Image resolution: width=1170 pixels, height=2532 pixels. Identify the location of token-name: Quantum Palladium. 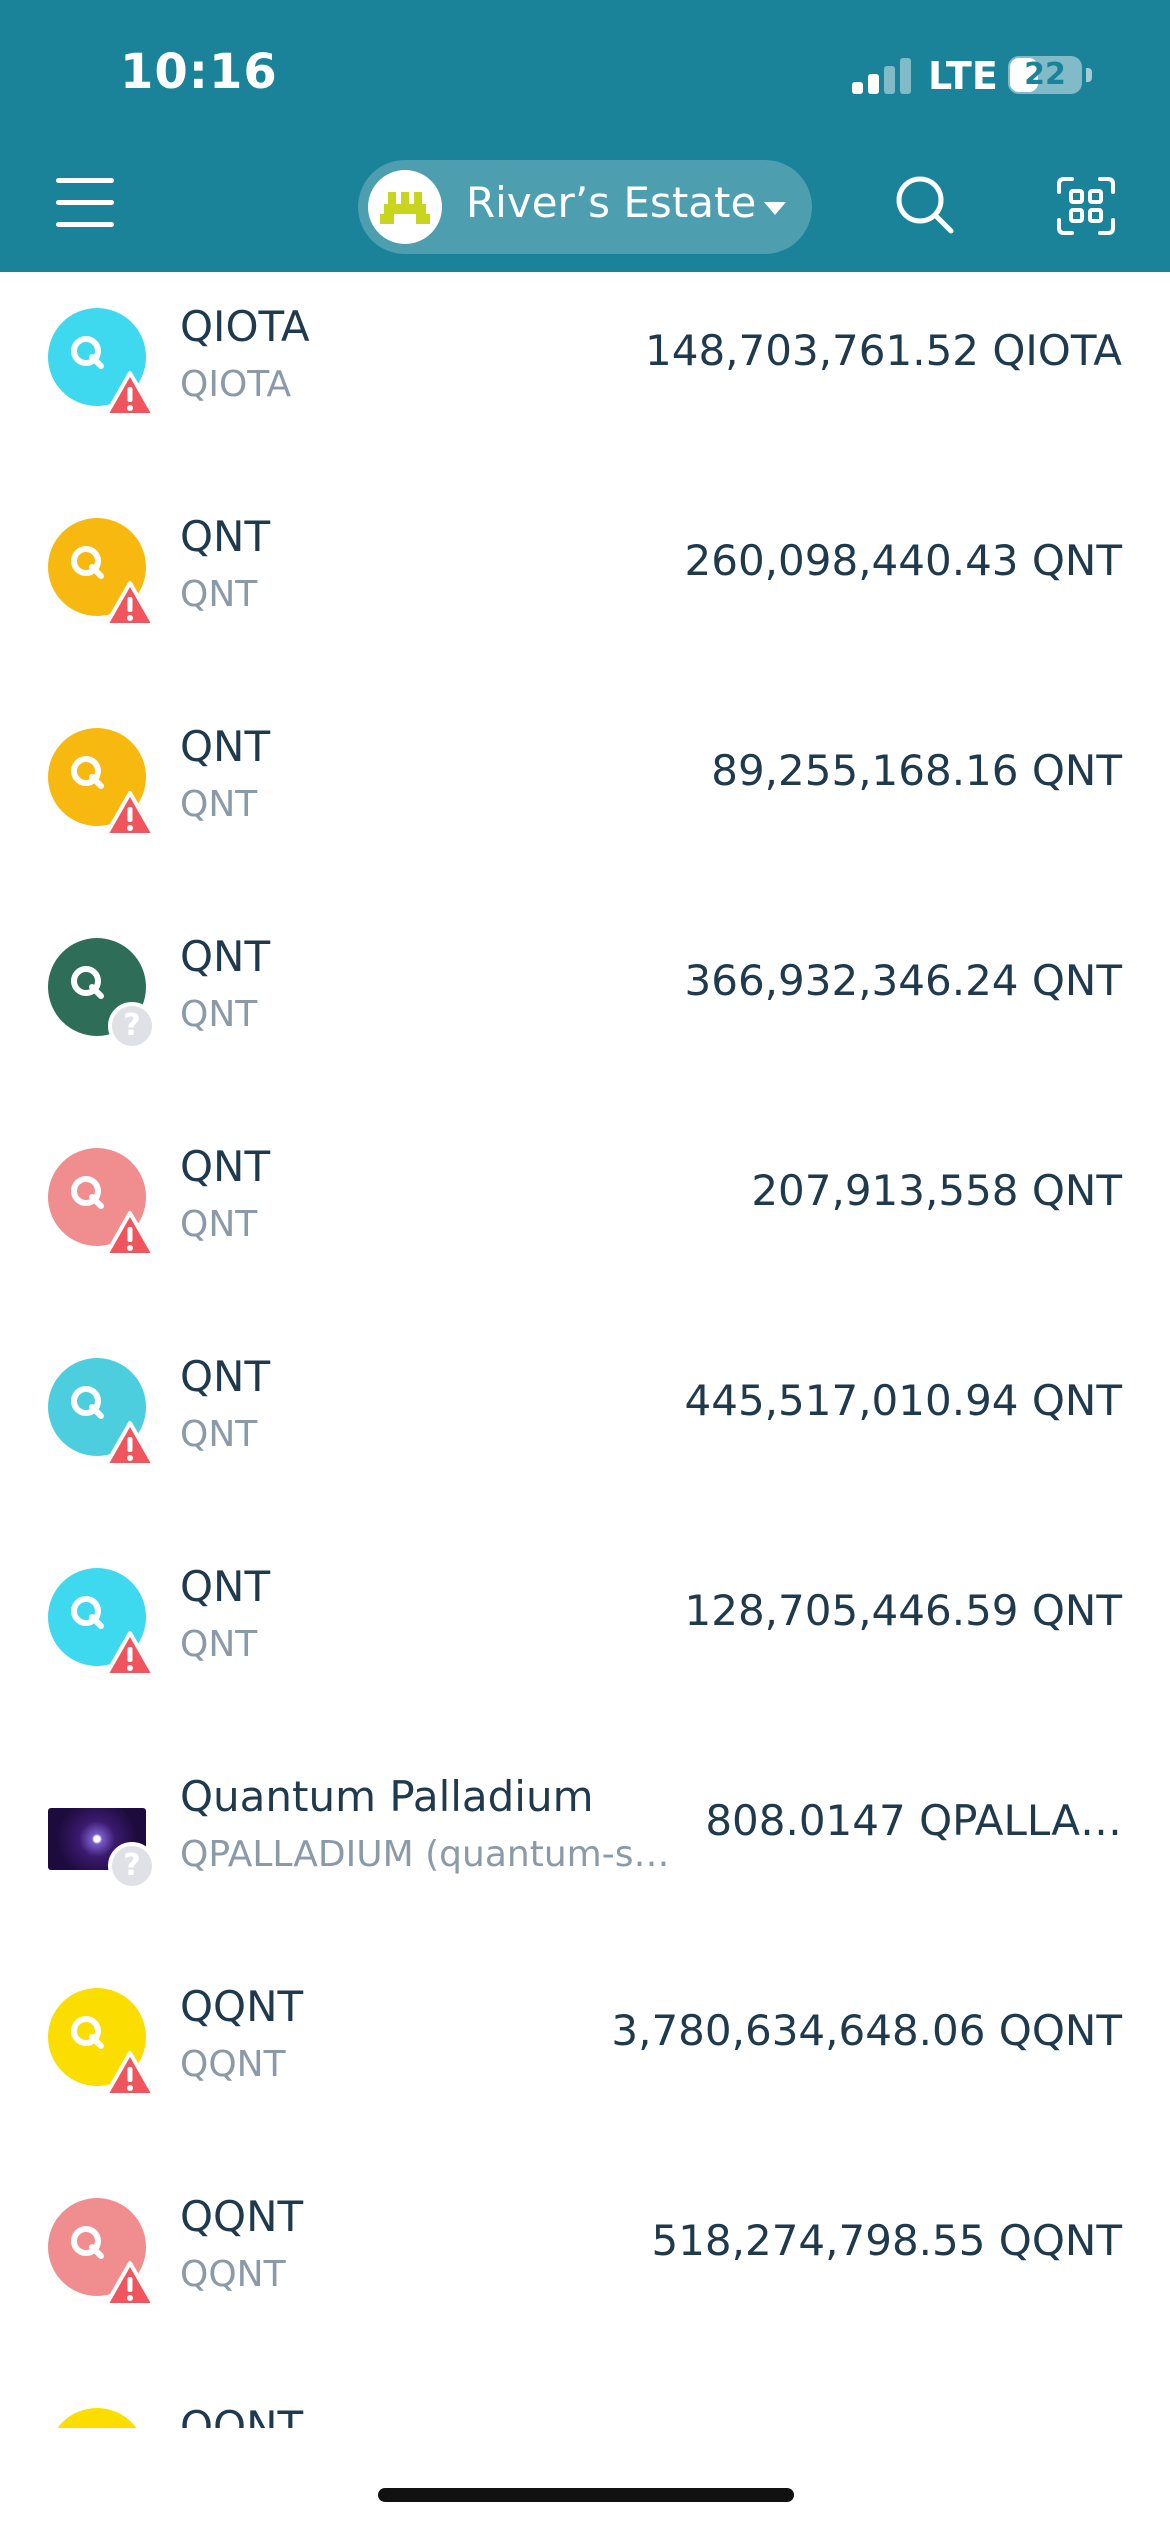
(387, 1796).